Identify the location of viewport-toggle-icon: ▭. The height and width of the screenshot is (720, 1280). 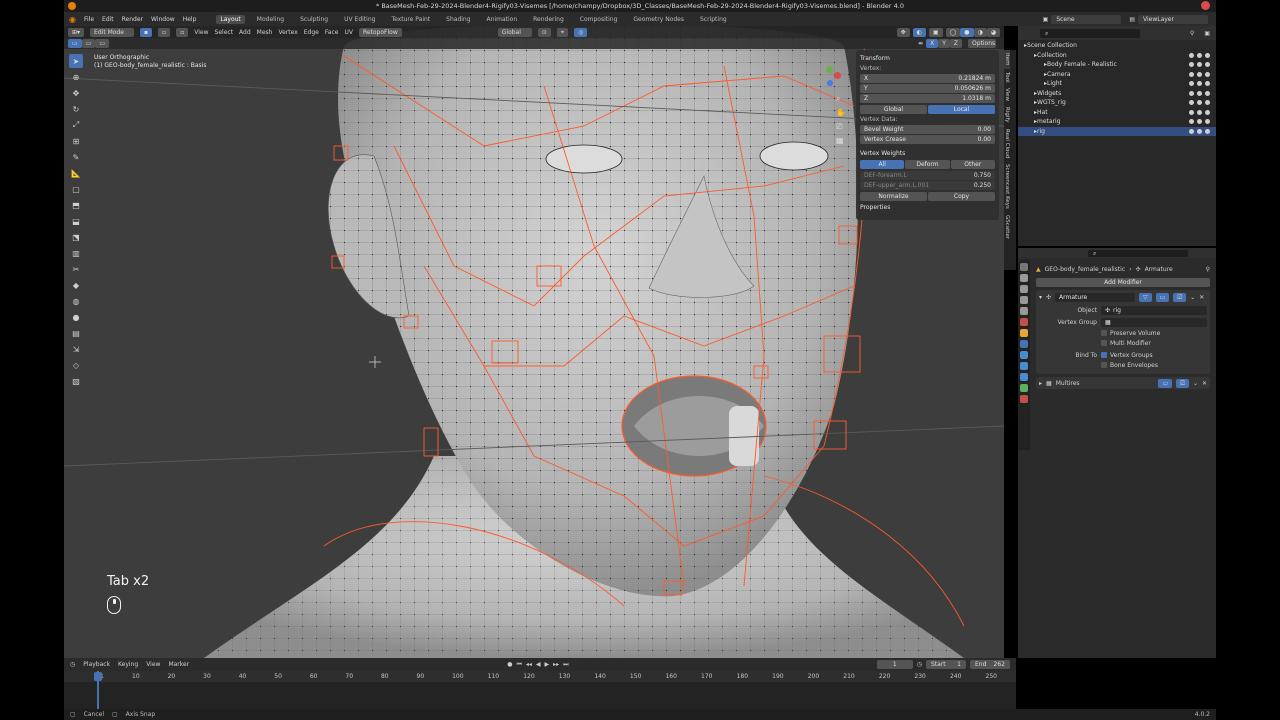
(1162, 297).